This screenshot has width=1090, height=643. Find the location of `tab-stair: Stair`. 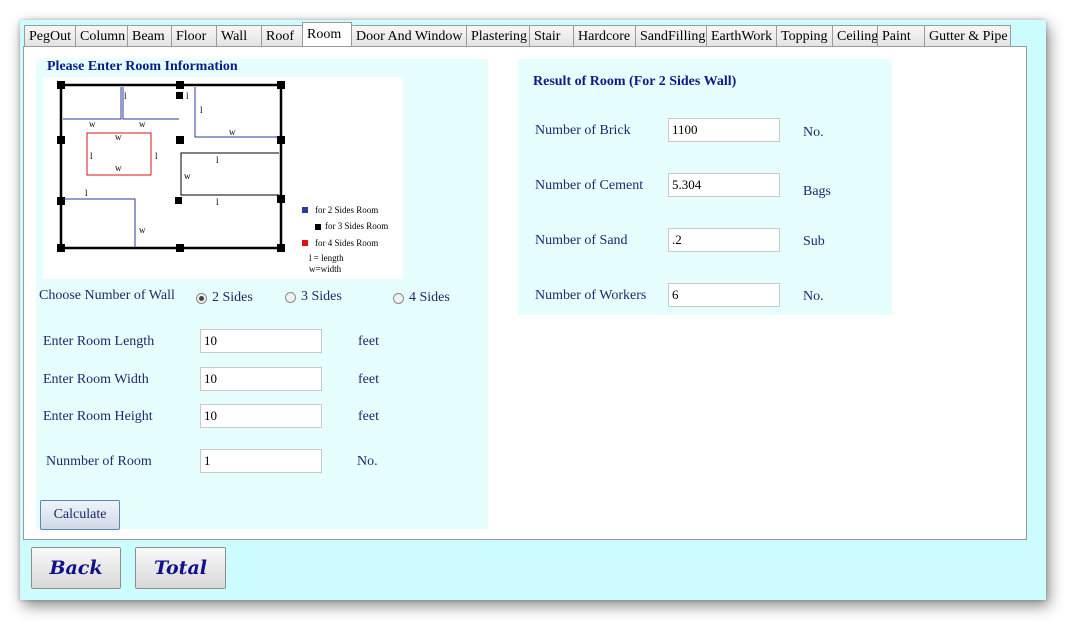

tab-stair: Stair is located at coordinates (551, 35).